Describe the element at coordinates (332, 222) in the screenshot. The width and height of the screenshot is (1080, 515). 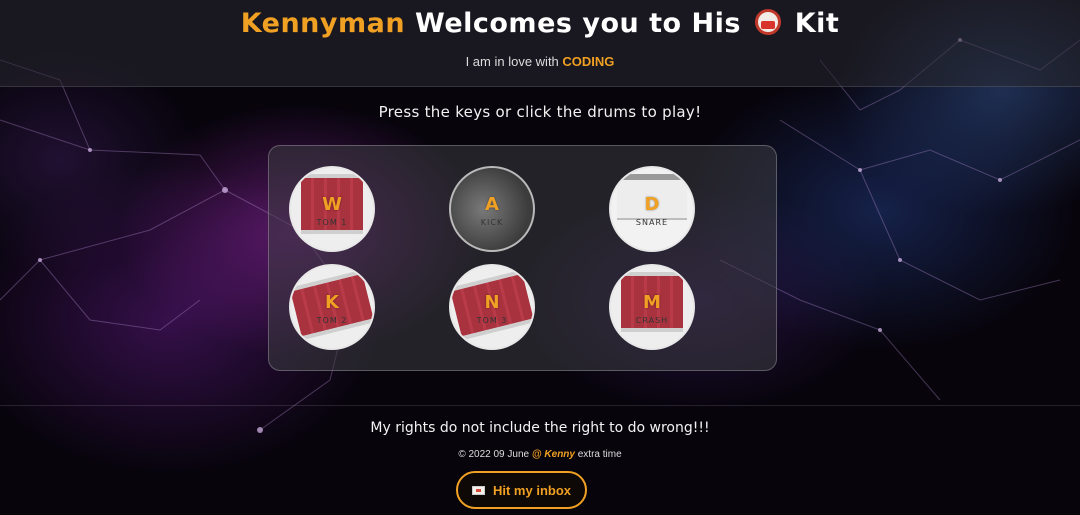
I see `drum-label: TOM 1` at that location.